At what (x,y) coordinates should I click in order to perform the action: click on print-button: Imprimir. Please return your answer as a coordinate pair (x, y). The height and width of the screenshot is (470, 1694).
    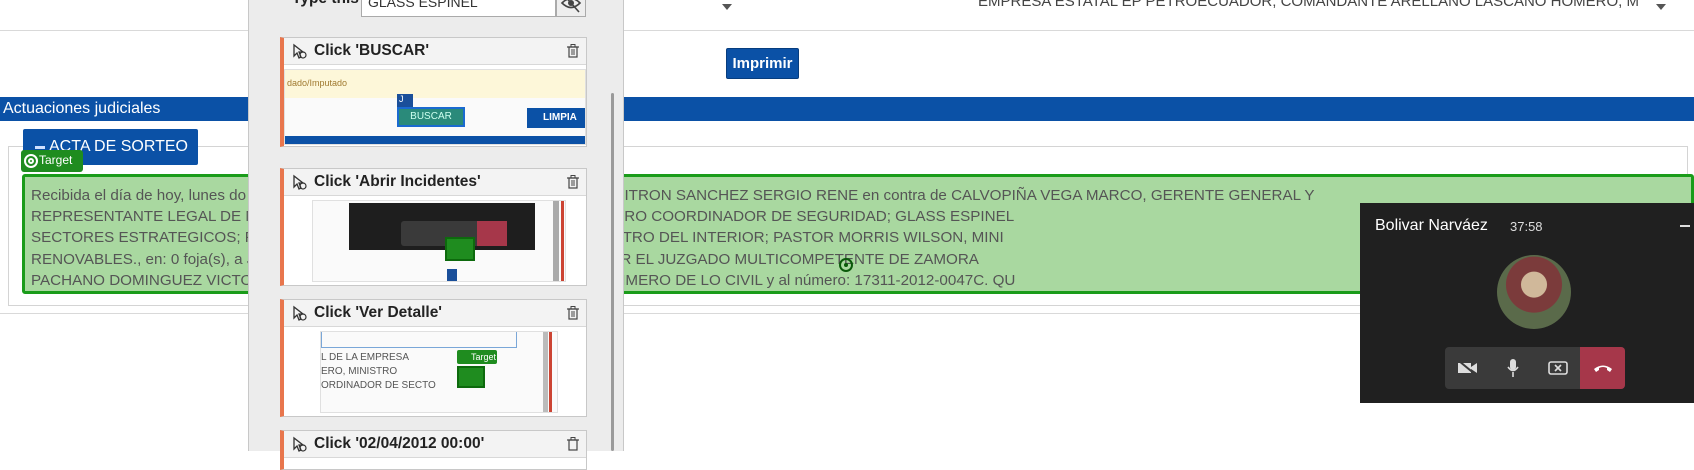
    Looking at the image, I should click on (762, 63).